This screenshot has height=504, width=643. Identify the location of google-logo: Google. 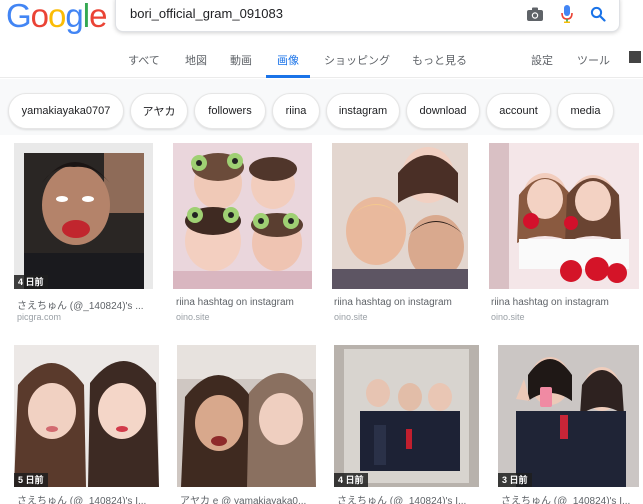
(56, 17).